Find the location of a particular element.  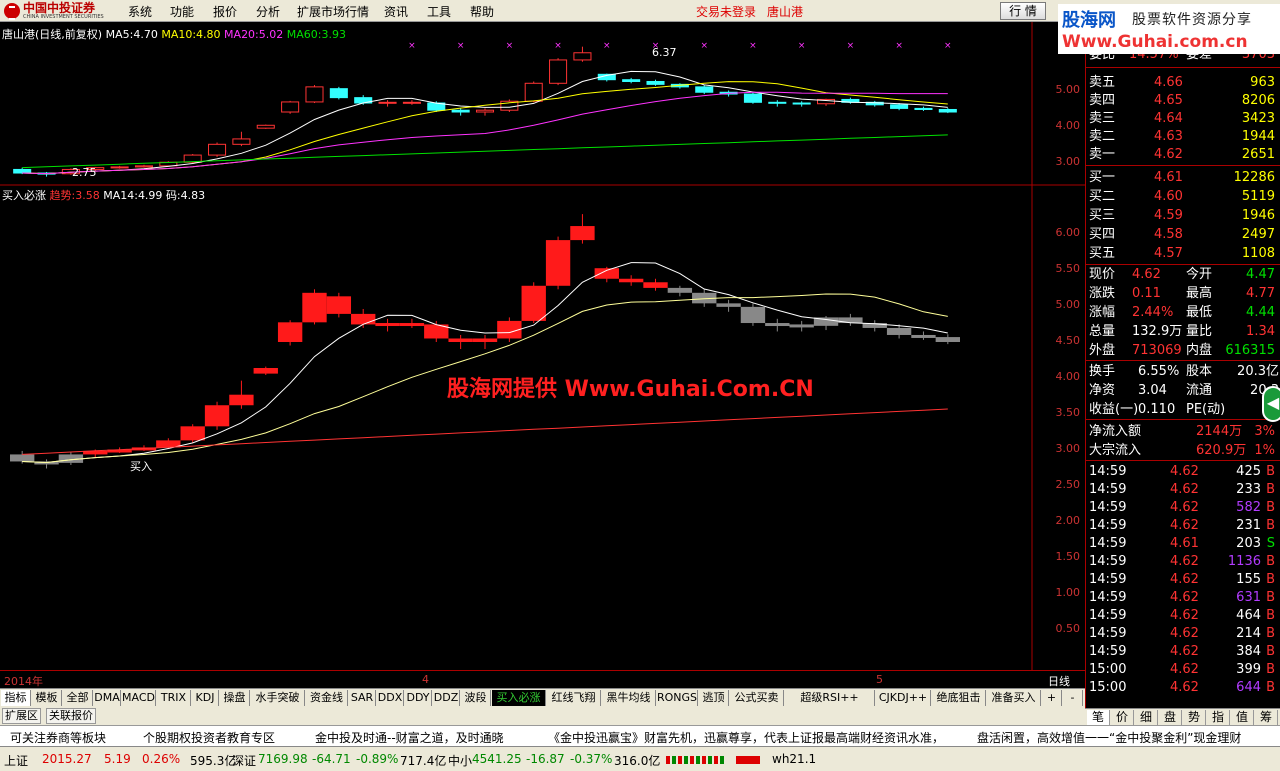

indicator-tab: MACD is located at coordinates (139, 698).